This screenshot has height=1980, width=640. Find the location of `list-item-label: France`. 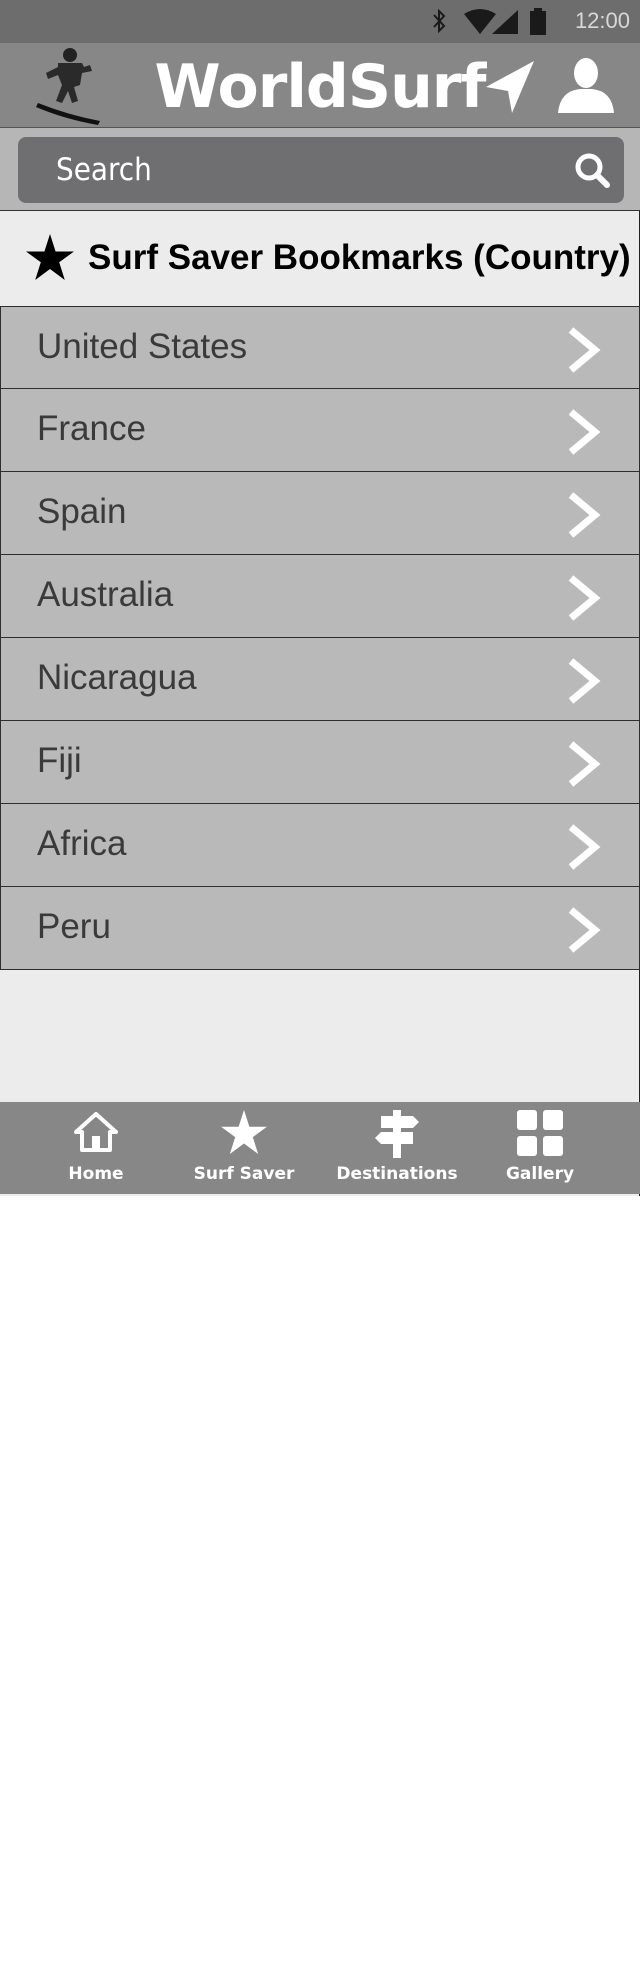

list-item-label: France is located at coordinates (91, 428).